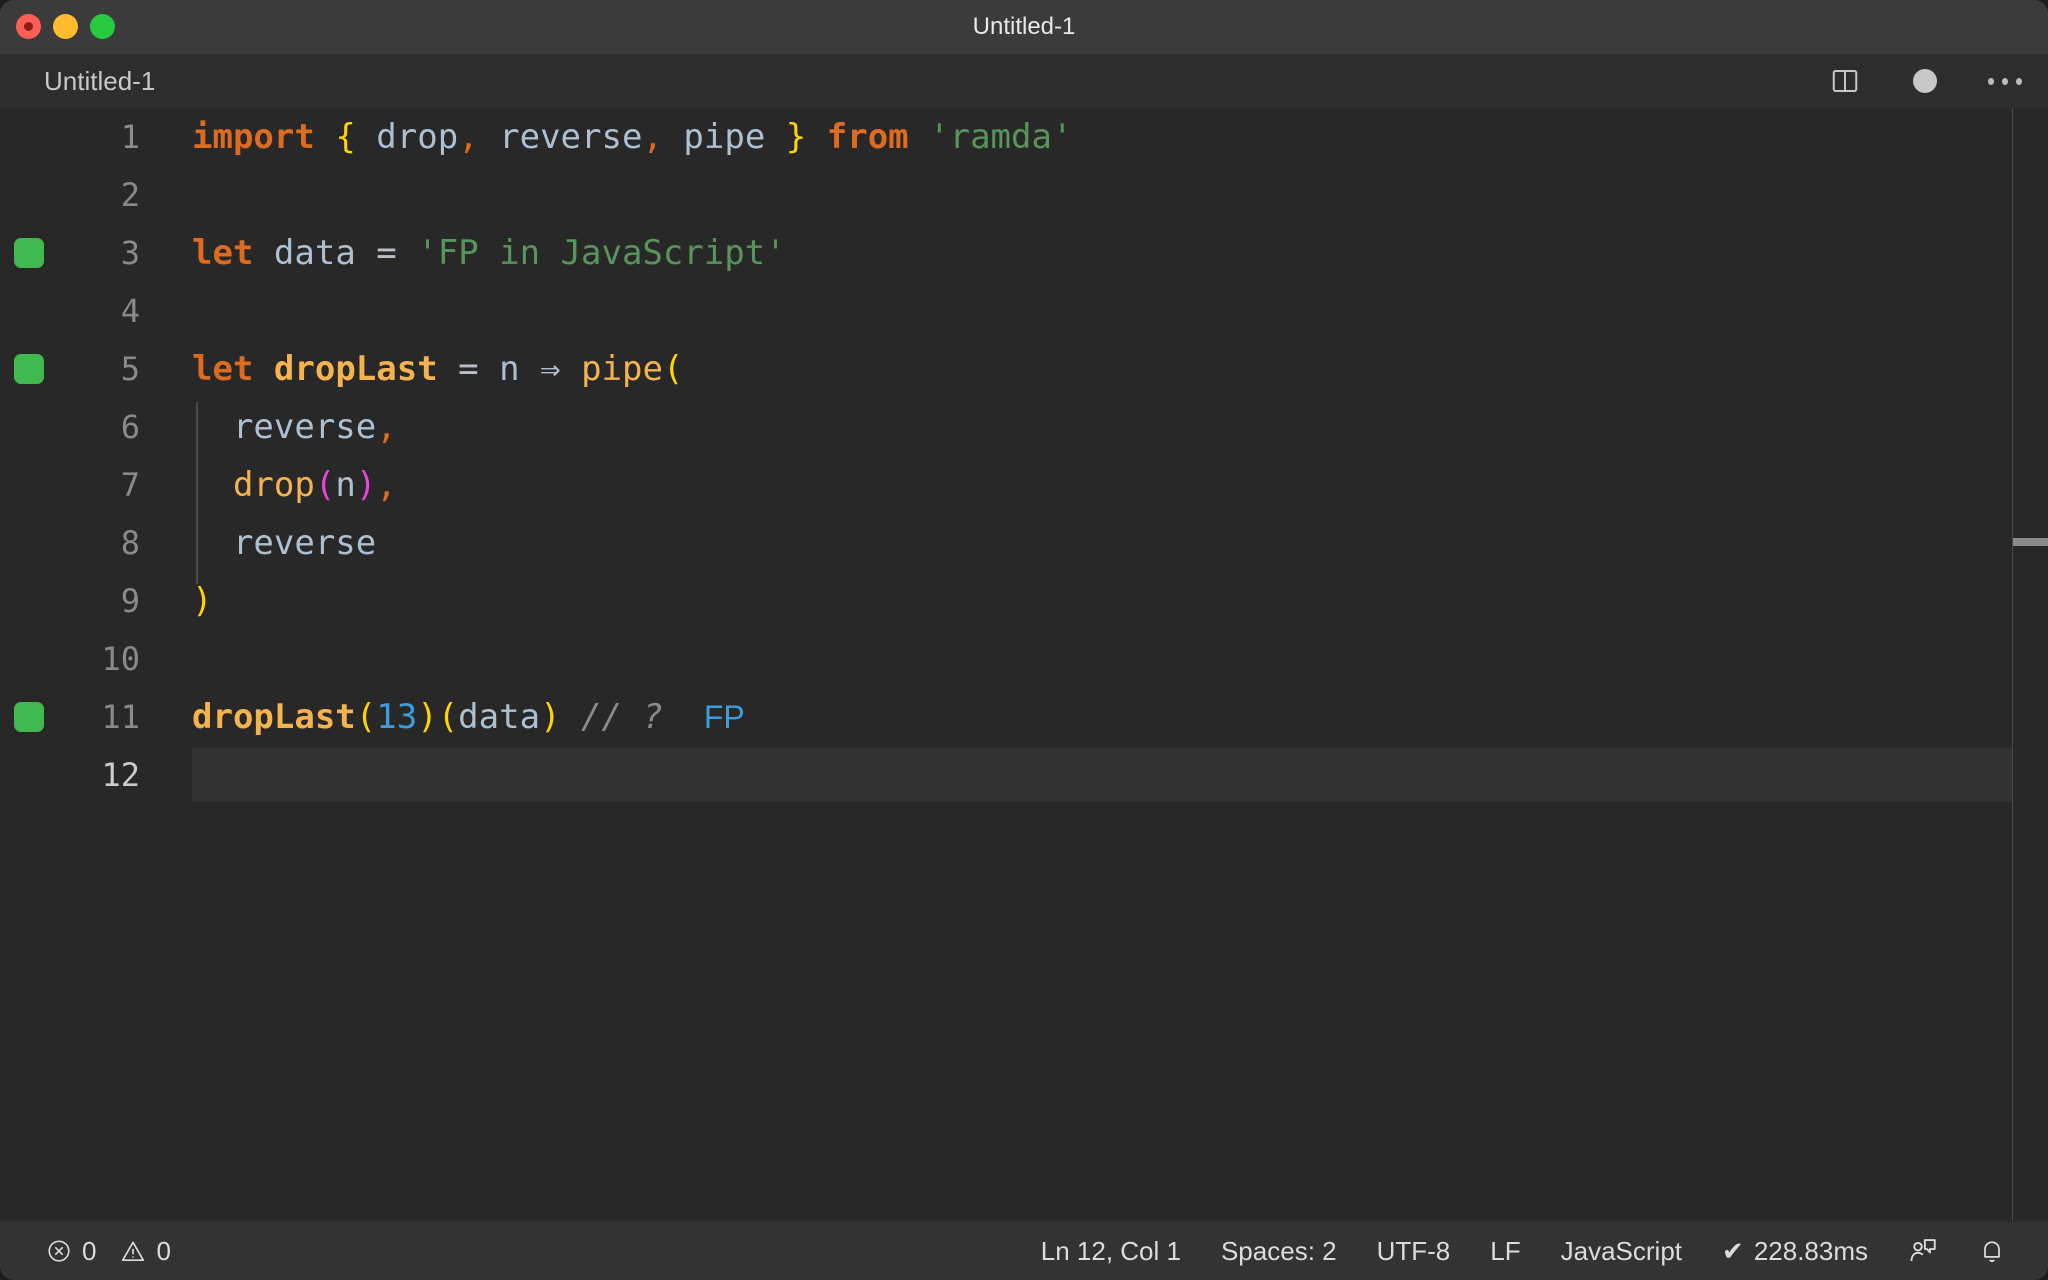 The image size is (2048, 1280). I want to click on code-line: 12, so click(1024, 775).